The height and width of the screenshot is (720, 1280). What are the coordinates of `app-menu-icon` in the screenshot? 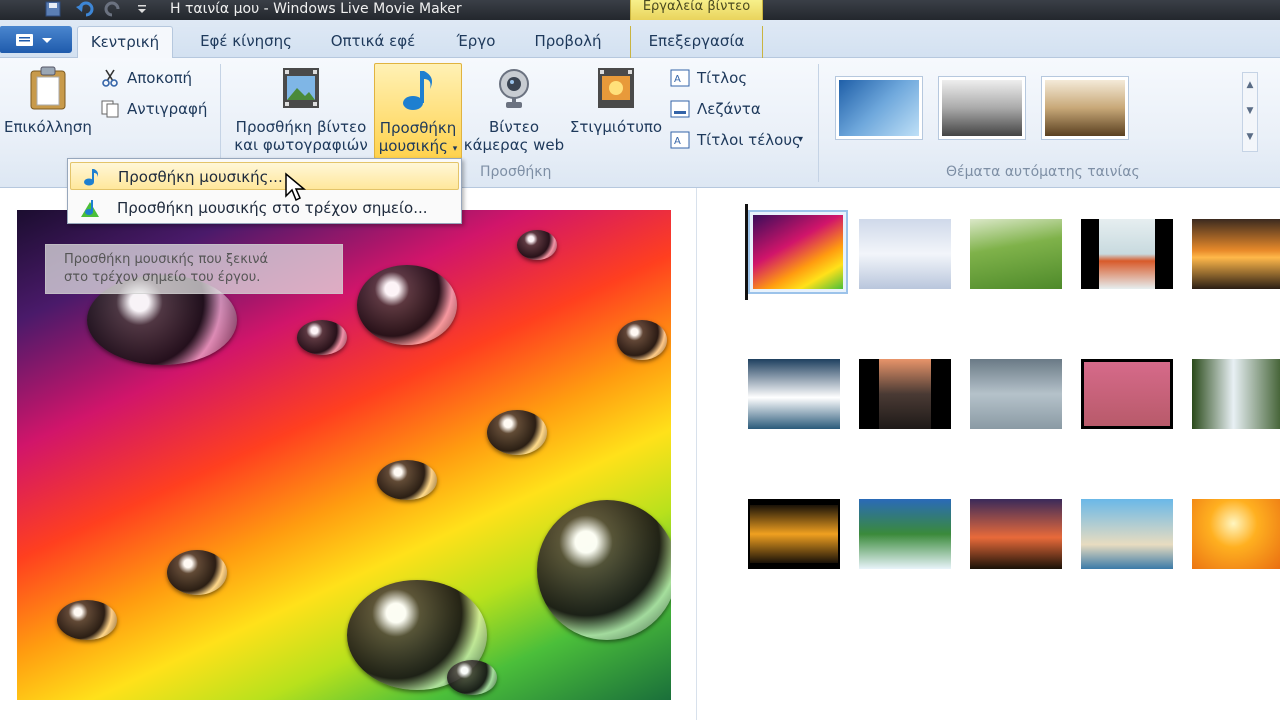 It's located at (34, 40).